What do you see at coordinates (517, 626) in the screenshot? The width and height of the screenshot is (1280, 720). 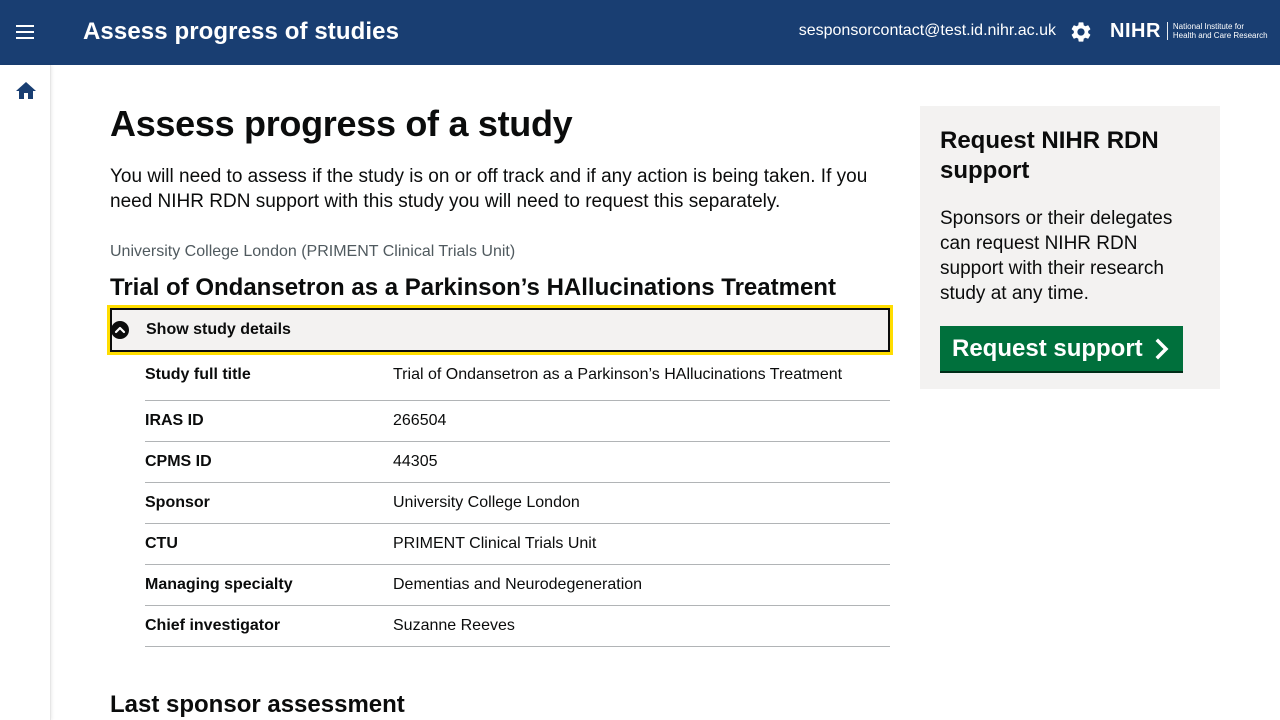 I see `details-row: Chief investigator Suzanne Reeves` at bounding box center [517, 626].